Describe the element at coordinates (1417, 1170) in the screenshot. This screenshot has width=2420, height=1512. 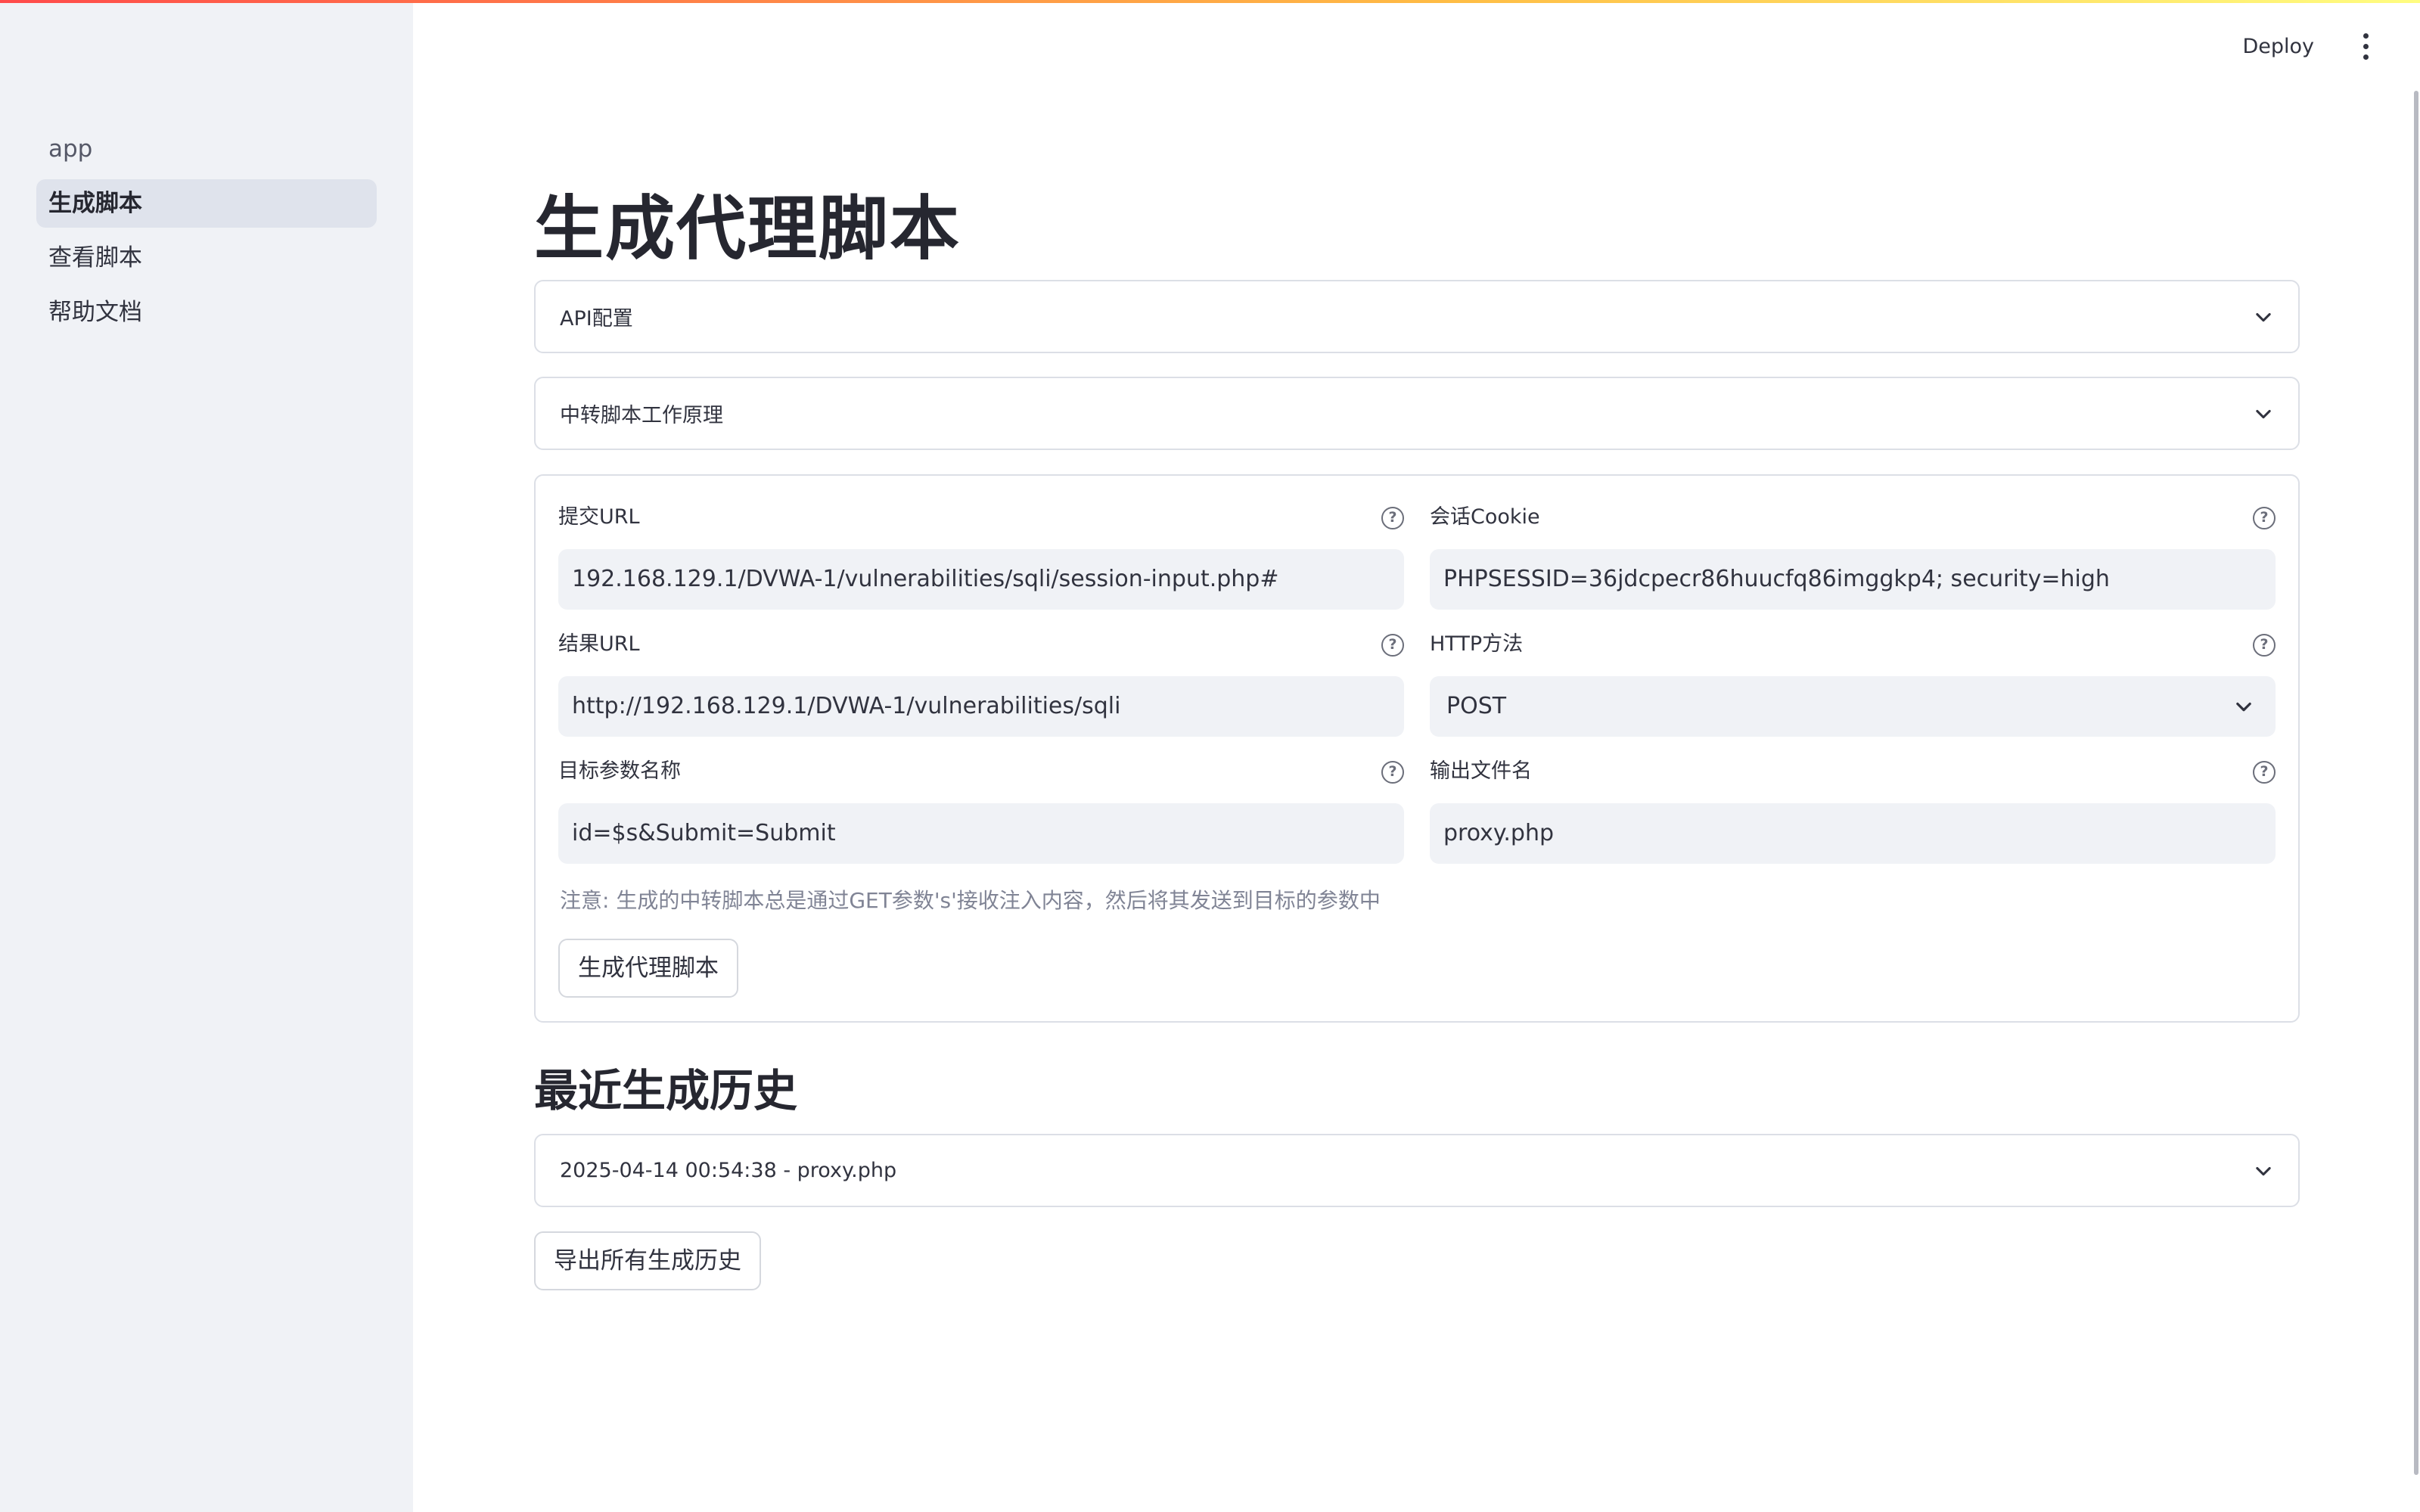
I see `history-item: 2025-04-14 00:54:38 - proxy.php` at that location.